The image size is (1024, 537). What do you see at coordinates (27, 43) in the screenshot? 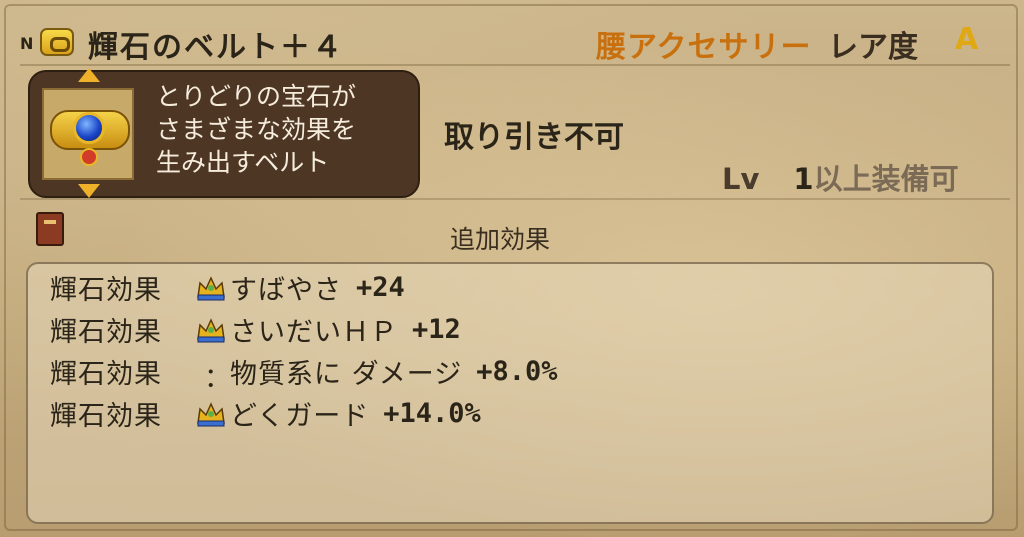
I see `rank-marker: N` at bounding box center [27, 43].